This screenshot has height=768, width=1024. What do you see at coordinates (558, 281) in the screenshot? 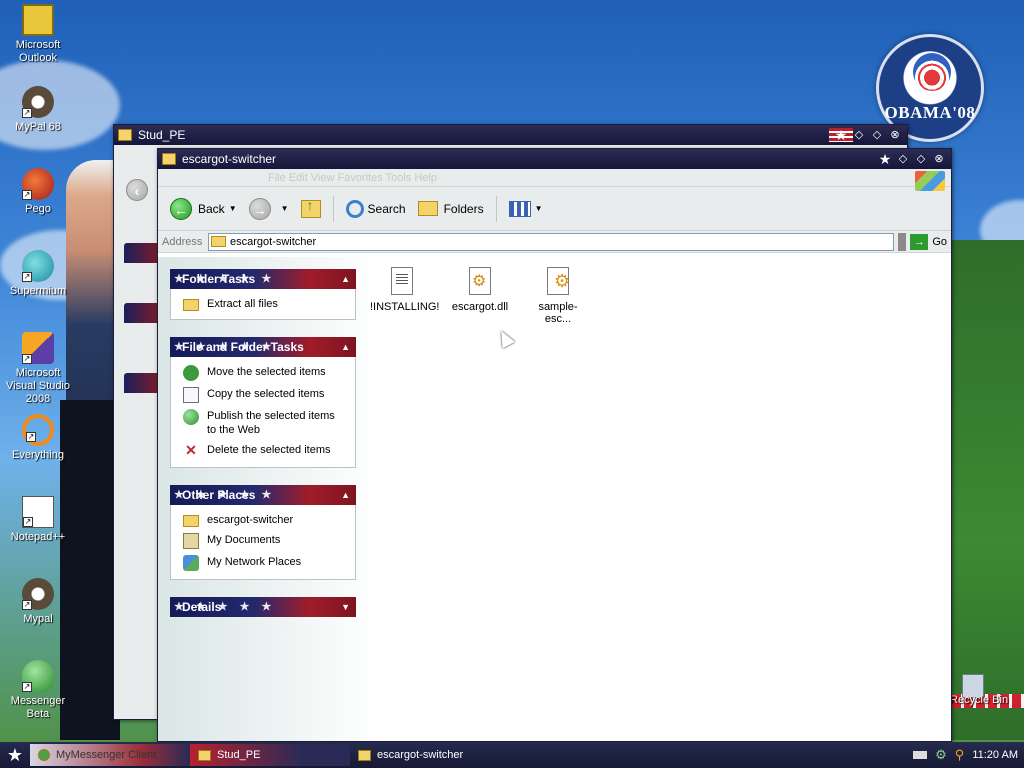
I see `config-file-icon` at bounding box center [558, 281].